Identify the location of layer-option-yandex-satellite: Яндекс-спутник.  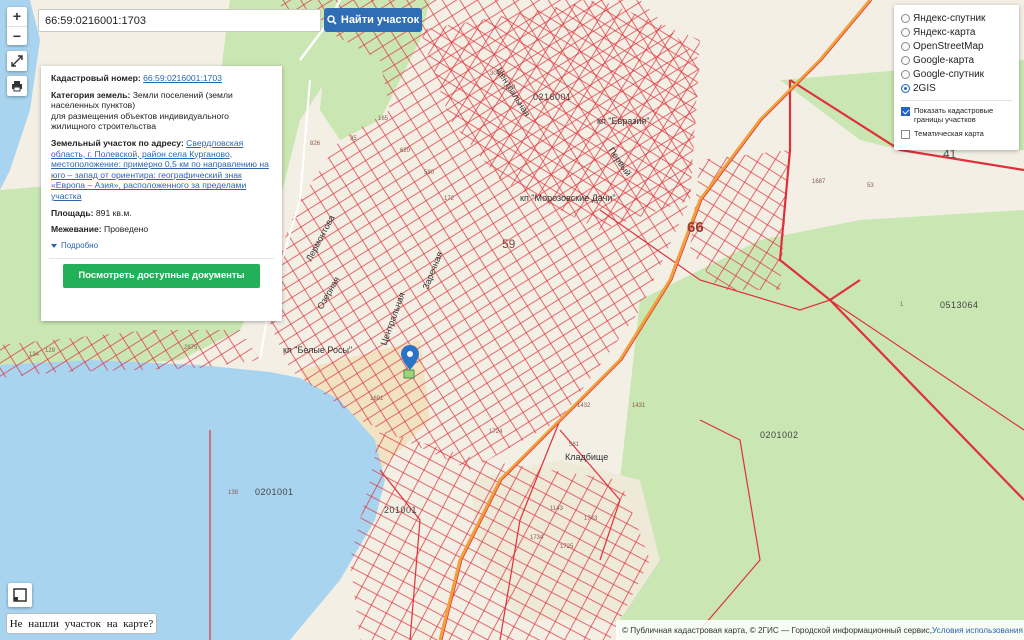
(960, 18).